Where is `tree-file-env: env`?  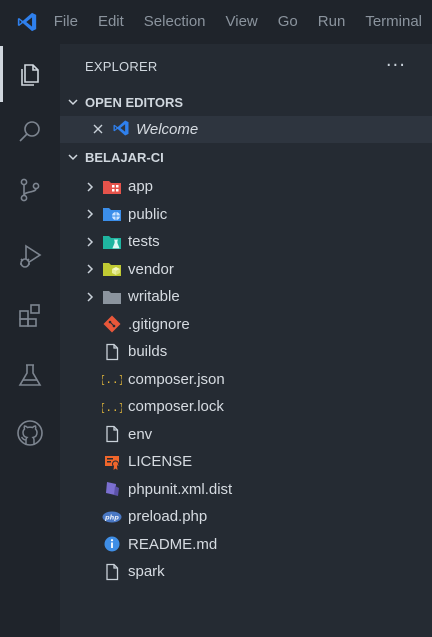
tree-file-env: env is located at coordinates (246, 435).